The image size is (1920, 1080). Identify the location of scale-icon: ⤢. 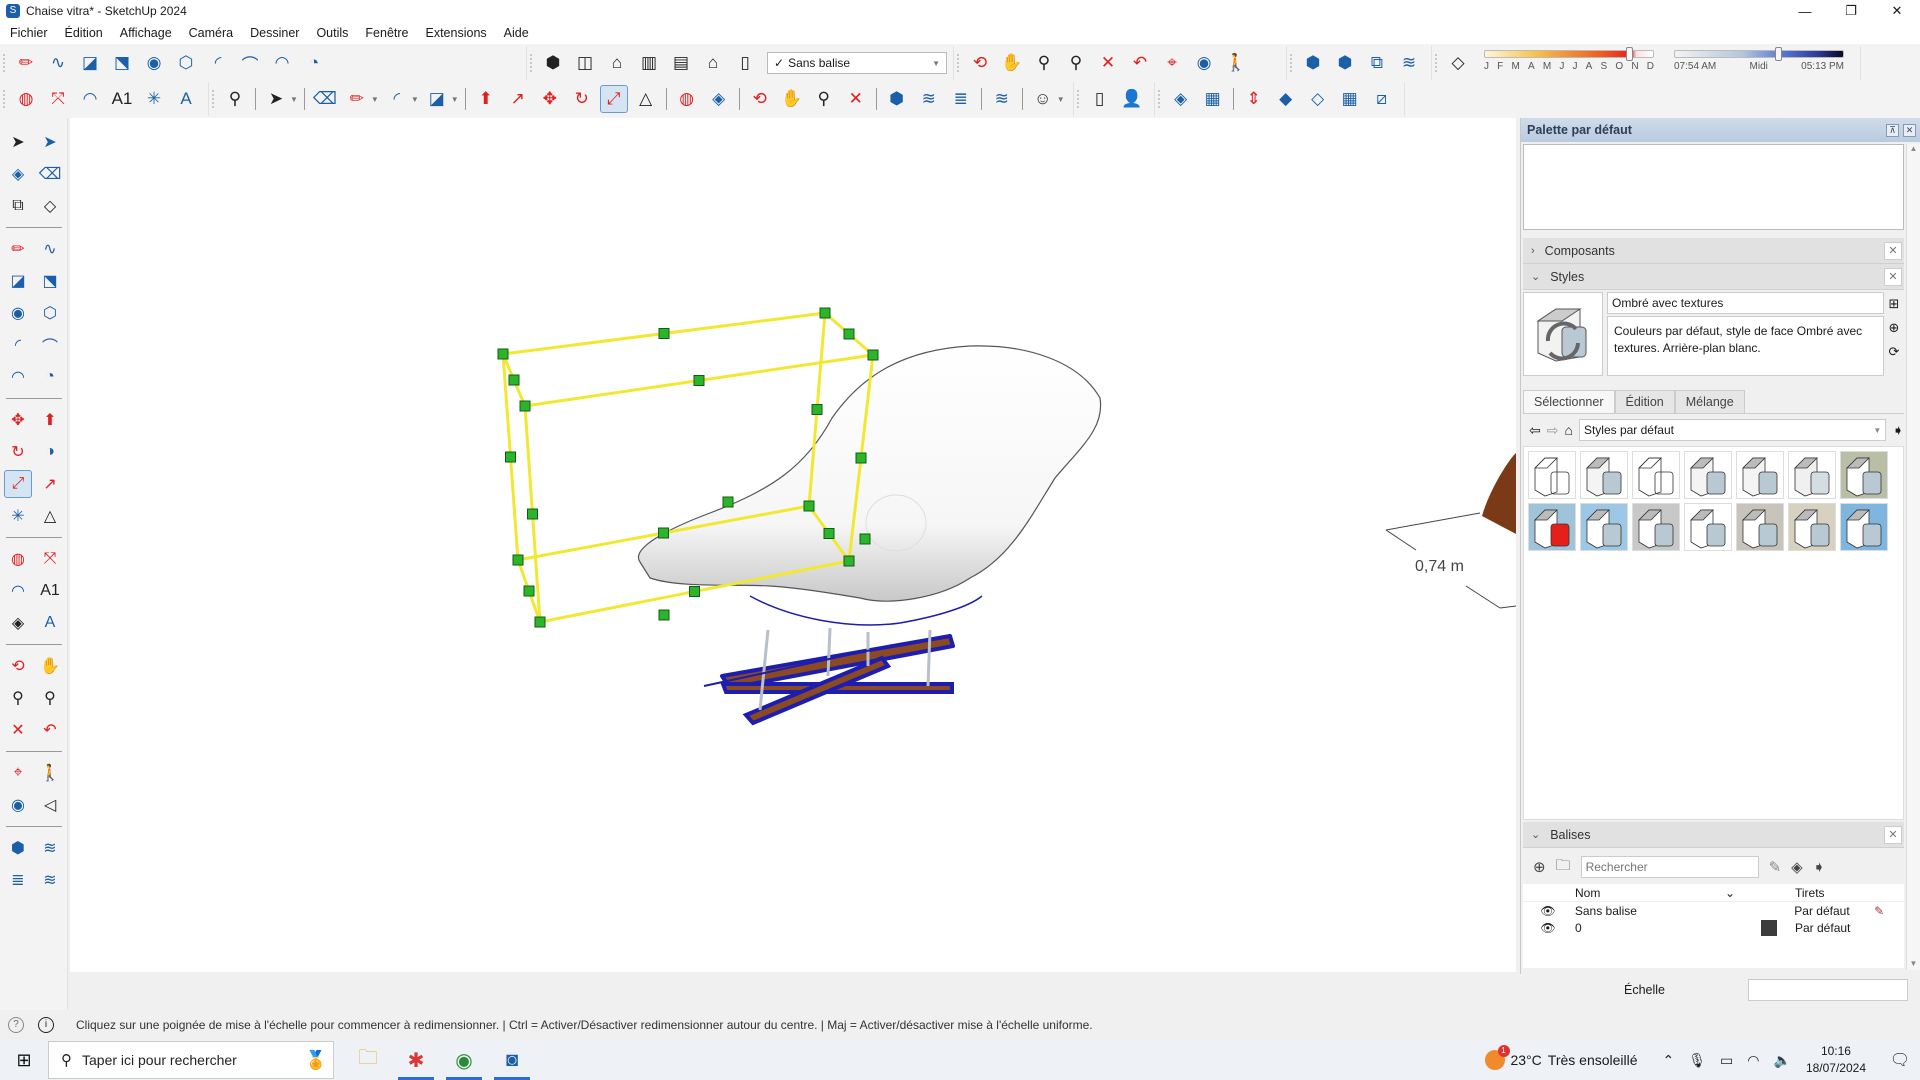
(613, 99).